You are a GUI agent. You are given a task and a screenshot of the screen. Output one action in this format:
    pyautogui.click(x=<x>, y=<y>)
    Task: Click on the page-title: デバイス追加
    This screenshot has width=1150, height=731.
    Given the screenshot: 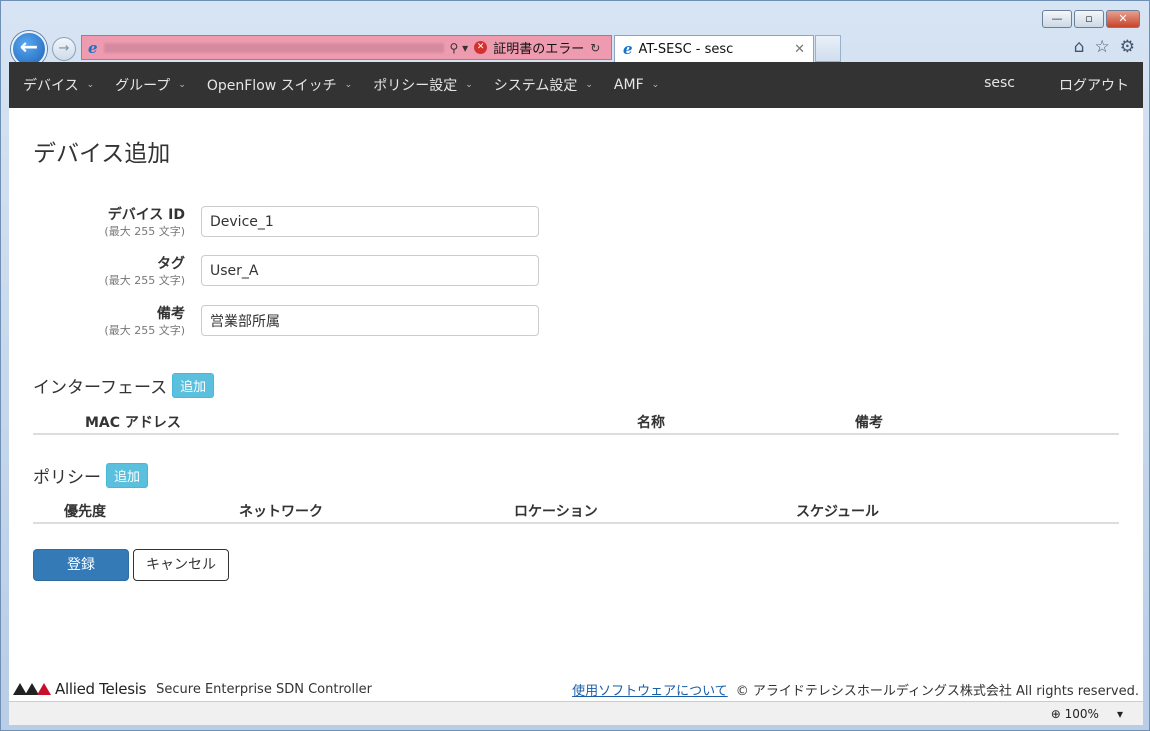 What is the action you would take?
    pyautogui.click(x=102, y=154)
    